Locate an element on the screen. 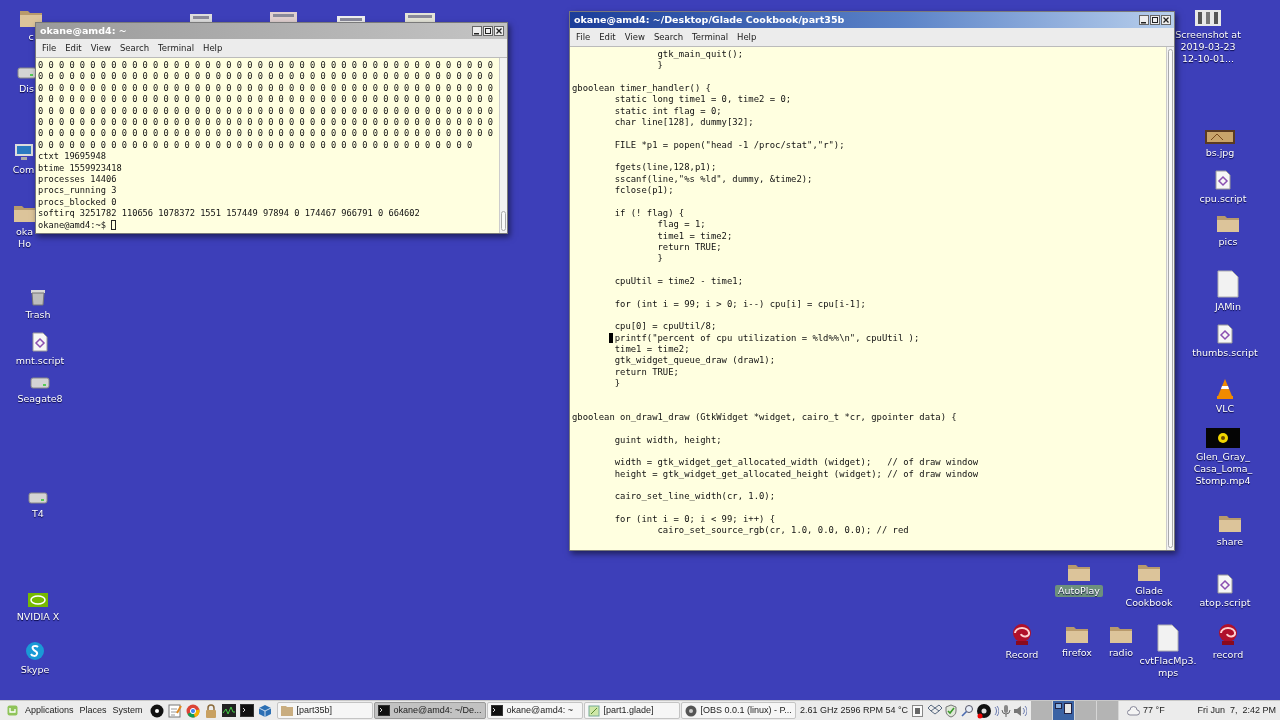 The width and height of the screenshot is (1280, 720). icon-label: record is located at coordinates (1228, 655).